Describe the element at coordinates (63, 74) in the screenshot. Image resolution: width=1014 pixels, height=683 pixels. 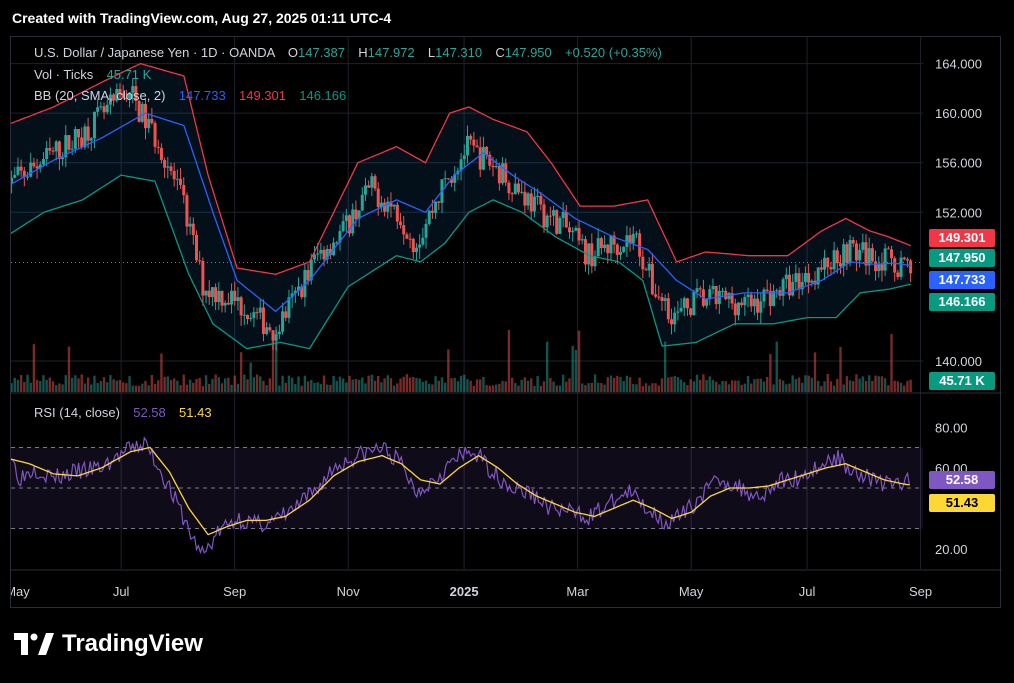
I see `volume-label: Vol · Ticks` at that location.